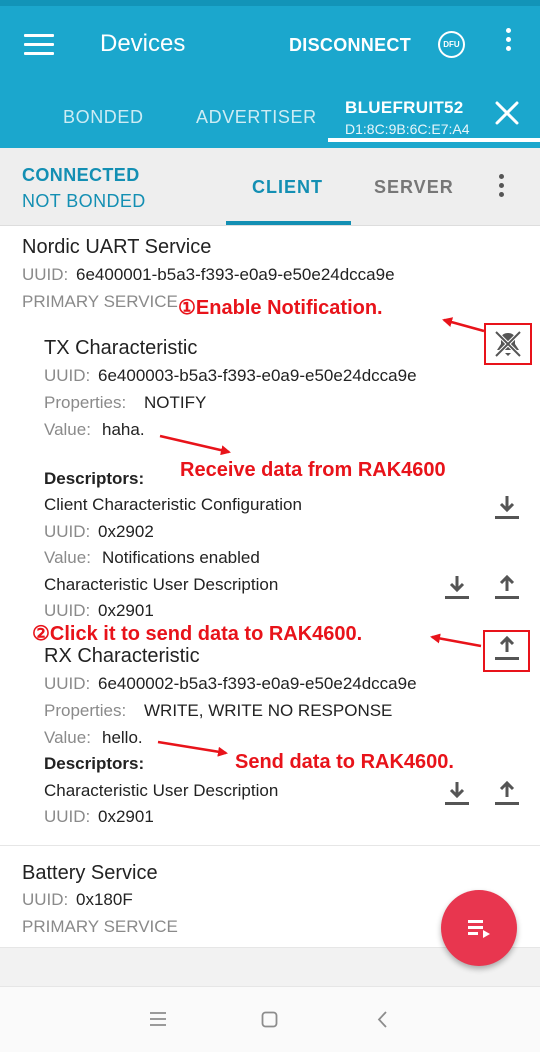 The height and width of the screenshot is (1052, 540). I want to click on system-nav-bar, so click(270, 1019).